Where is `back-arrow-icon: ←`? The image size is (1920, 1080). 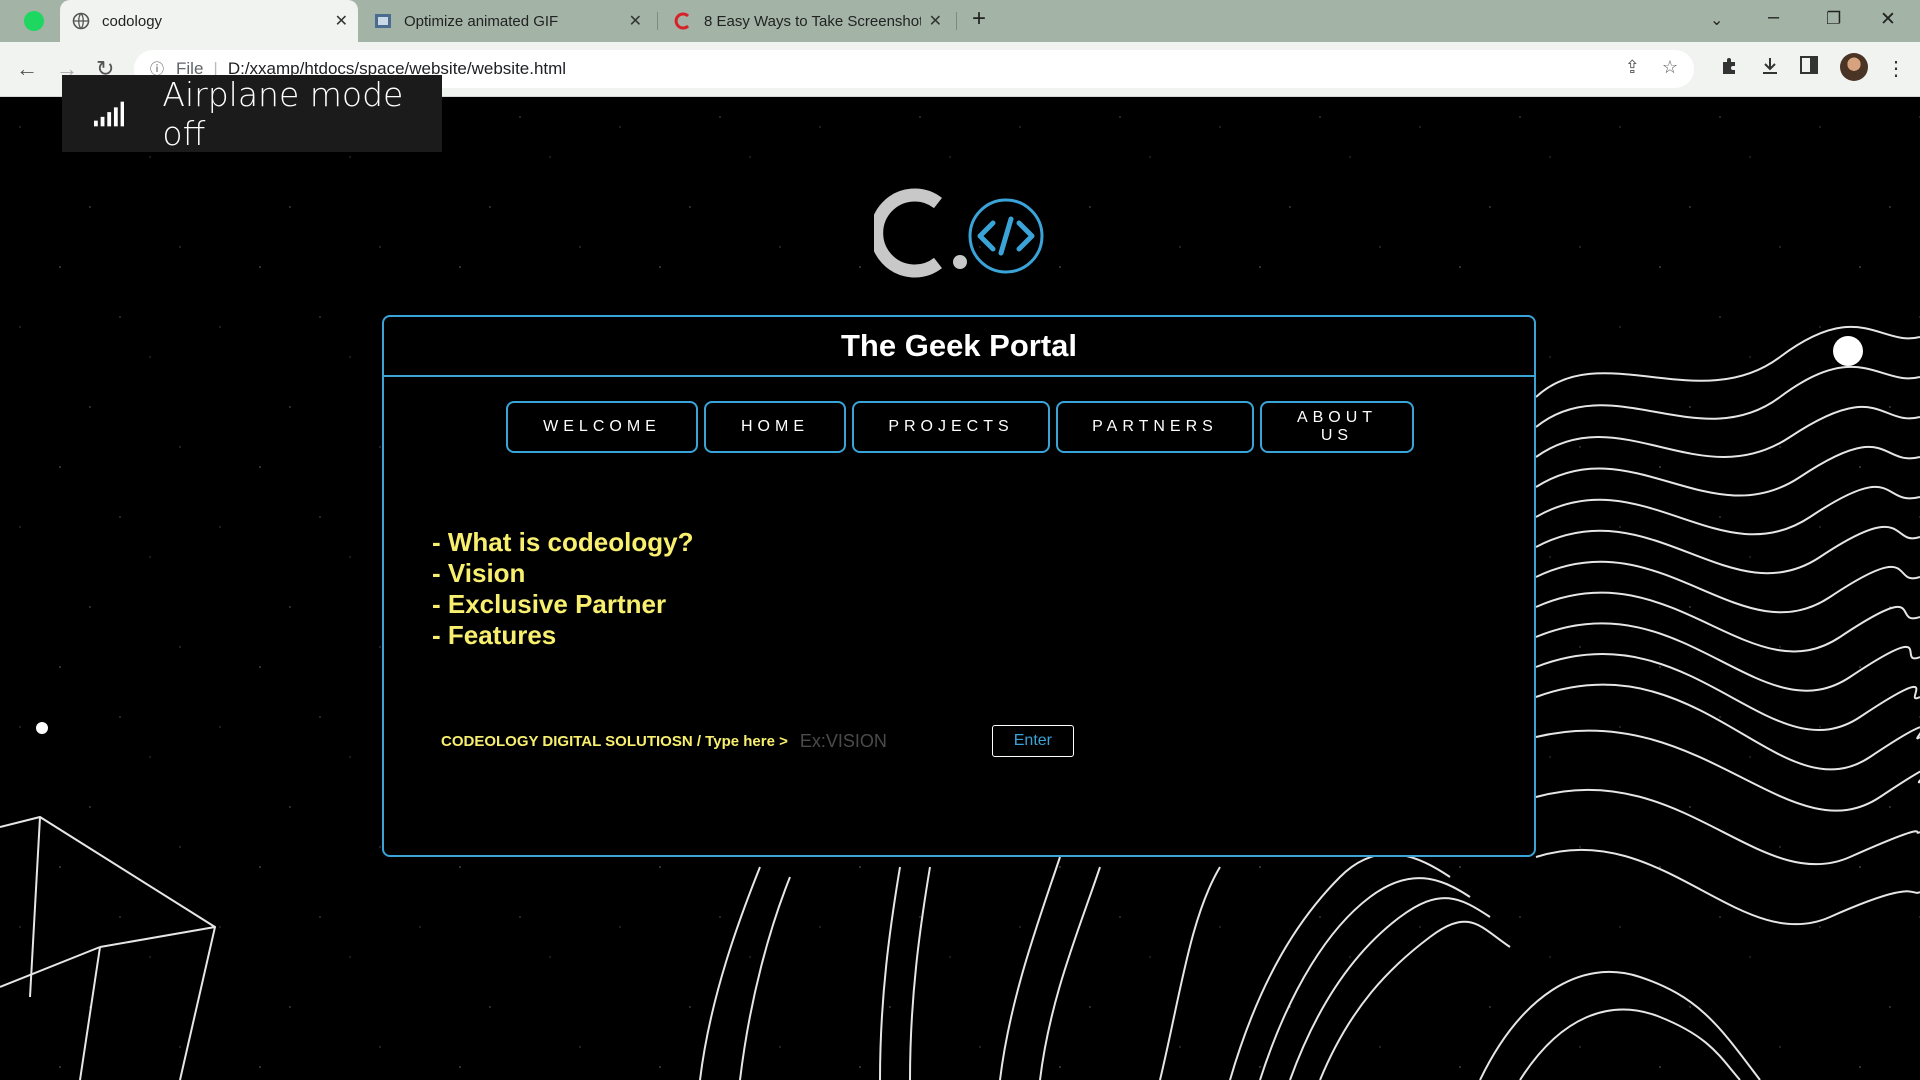
back-arrow-icon: ← is located at coordinates (27, 69).